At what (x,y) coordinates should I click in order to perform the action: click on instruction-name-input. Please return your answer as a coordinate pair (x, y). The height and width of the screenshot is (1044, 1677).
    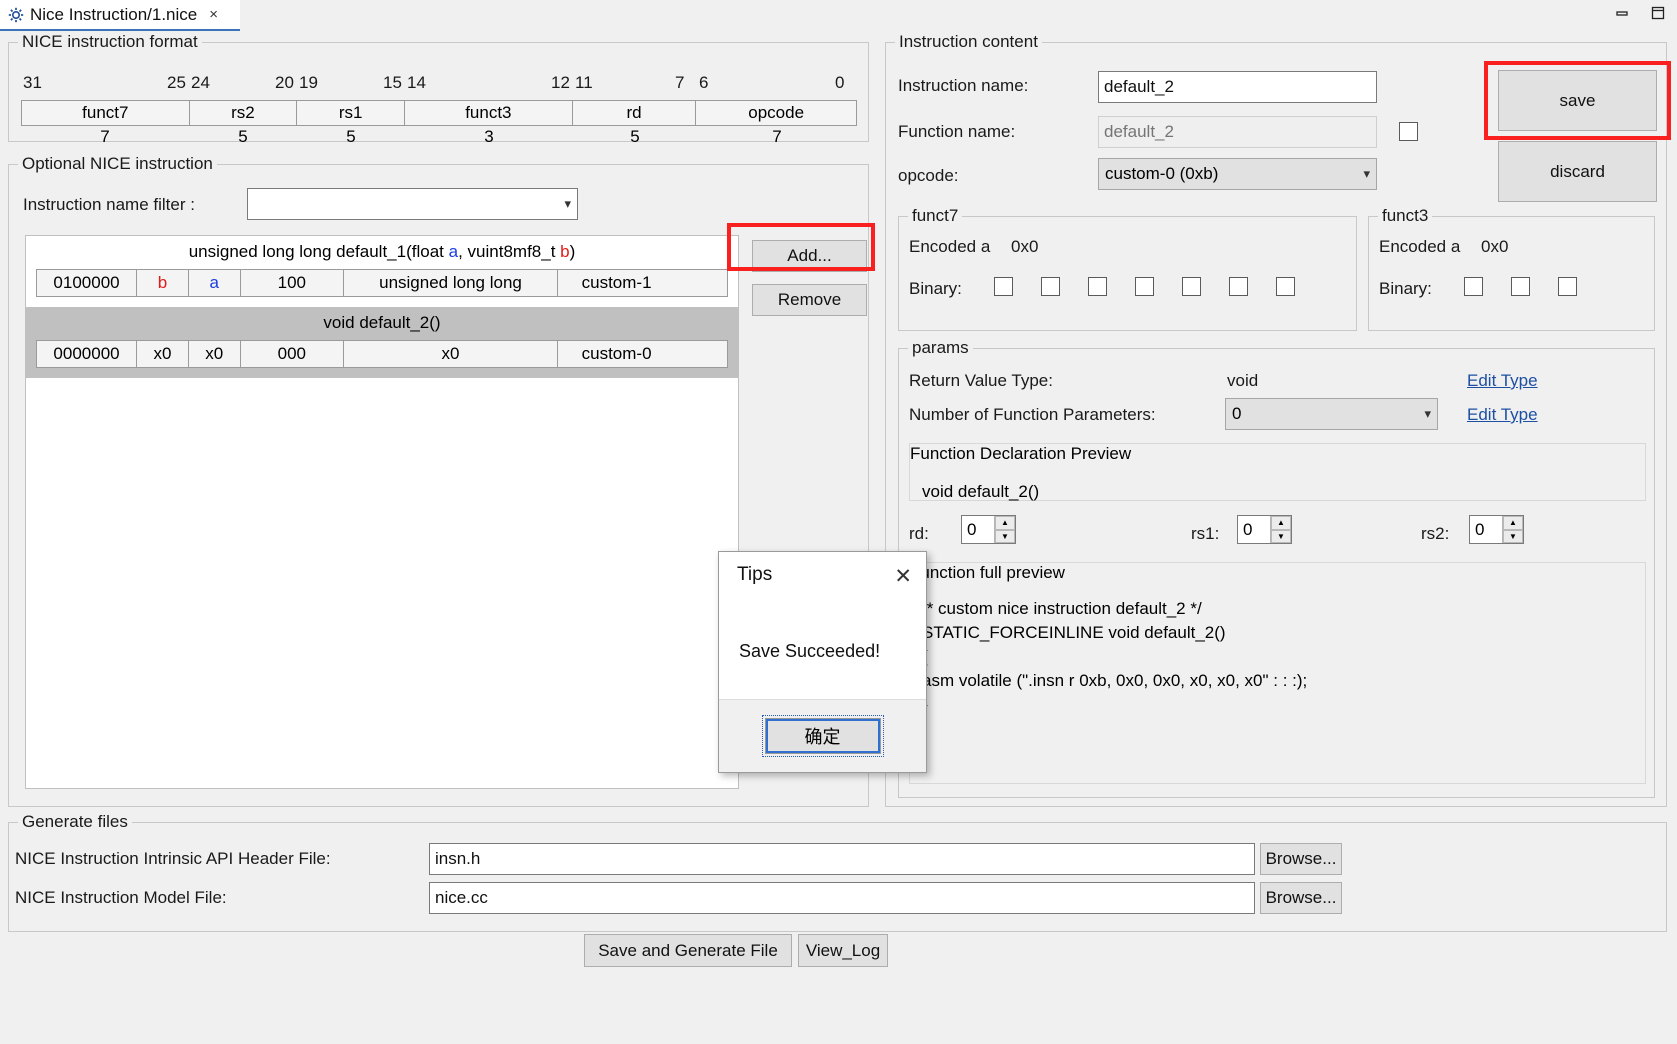
    Looking at the image, I should click on (1237, 87).